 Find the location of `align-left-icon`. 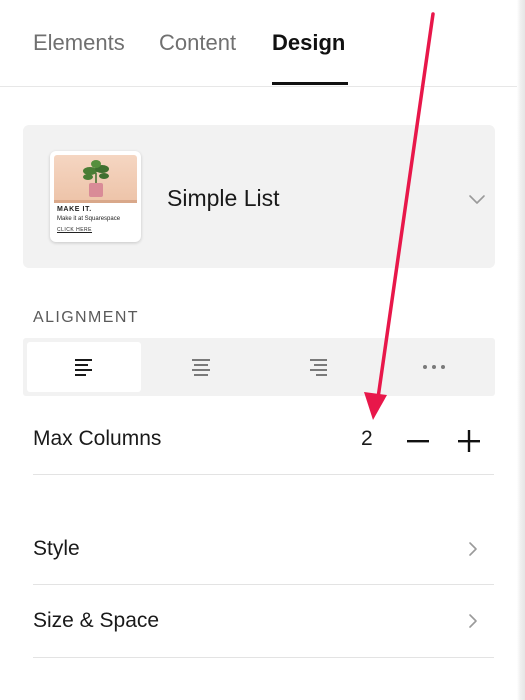

align-left-icon is located at coordinates (83, 367).